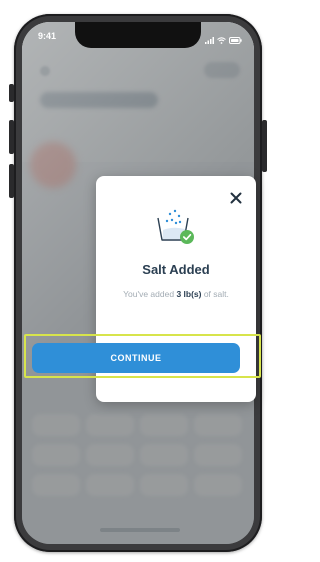 The width and height of the screenshot is (320, 562). Describe the element at coordinates (189, 294) in the screenshot. I see `message-amount: 3 lb(s)` at that location.